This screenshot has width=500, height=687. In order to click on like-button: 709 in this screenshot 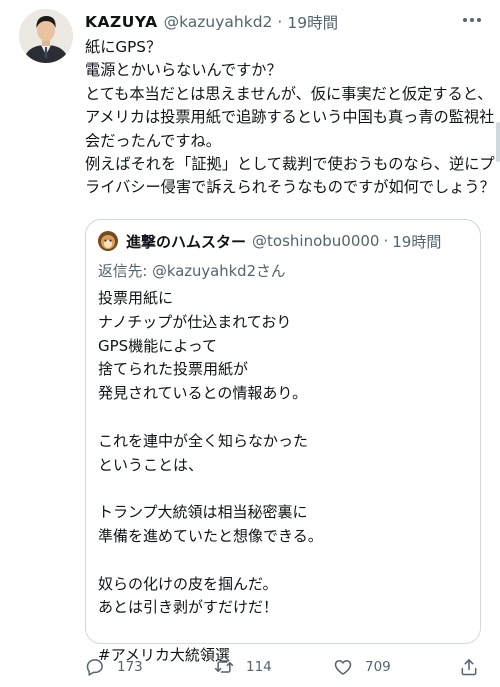, I will do `click(362, 667)`.